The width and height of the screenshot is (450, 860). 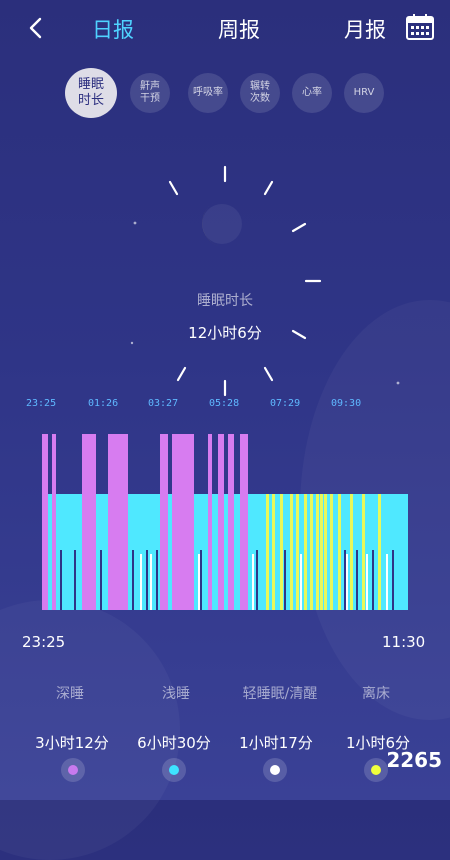 I want to click on legend-offbed-dot, so click(x=376, y=770).